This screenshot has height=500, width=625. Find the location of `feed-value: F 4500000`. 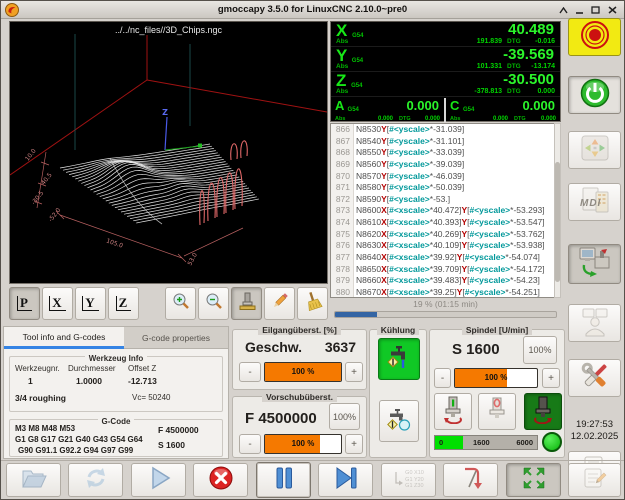

feed-value: F 4500000 is located at coordinates (281, 418).